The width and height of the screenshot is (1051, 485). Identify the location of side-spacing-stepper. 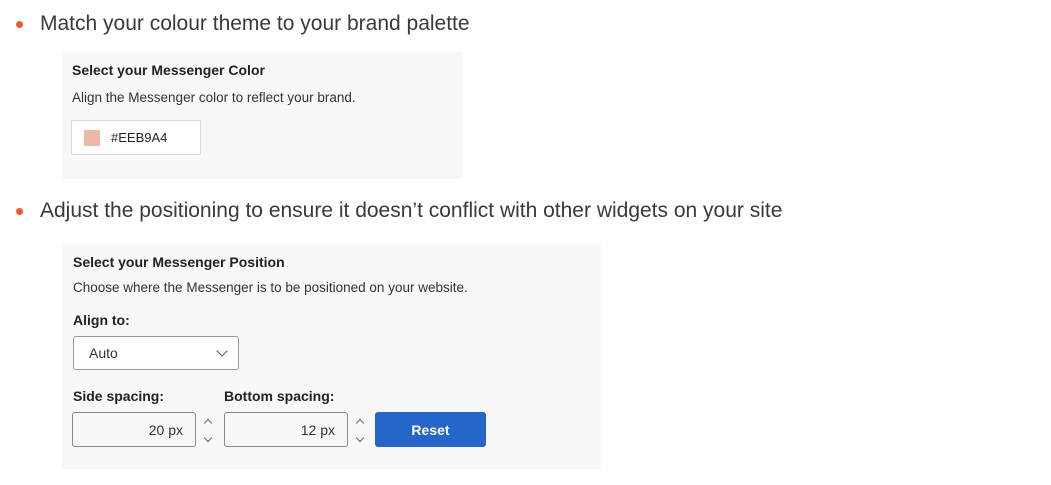
(208, 430).